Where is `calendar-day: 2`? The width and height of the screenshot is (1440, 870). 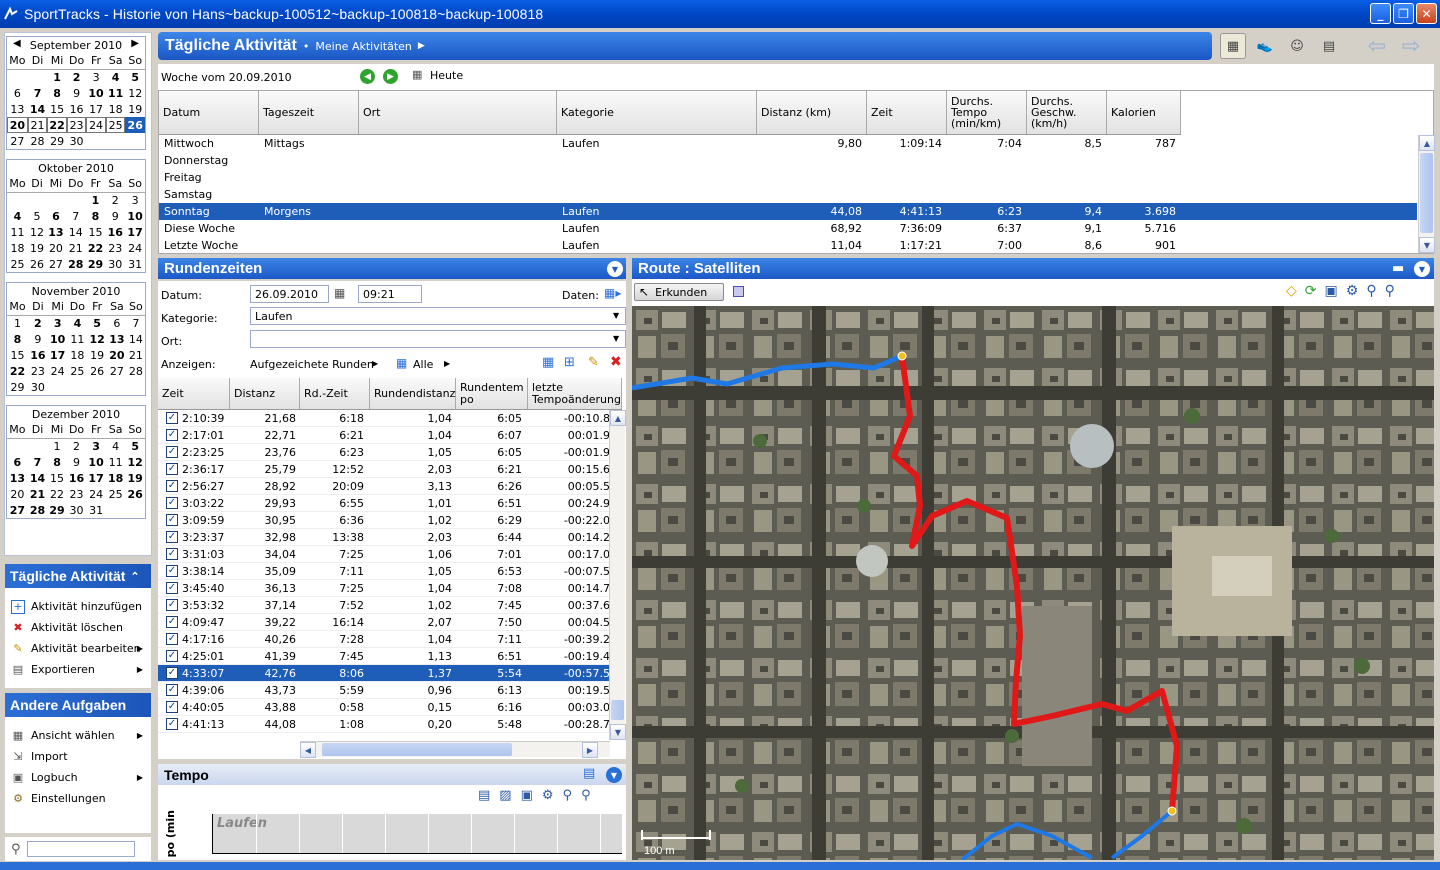
calendar-day: 2 is located at coordinates (76, 77).